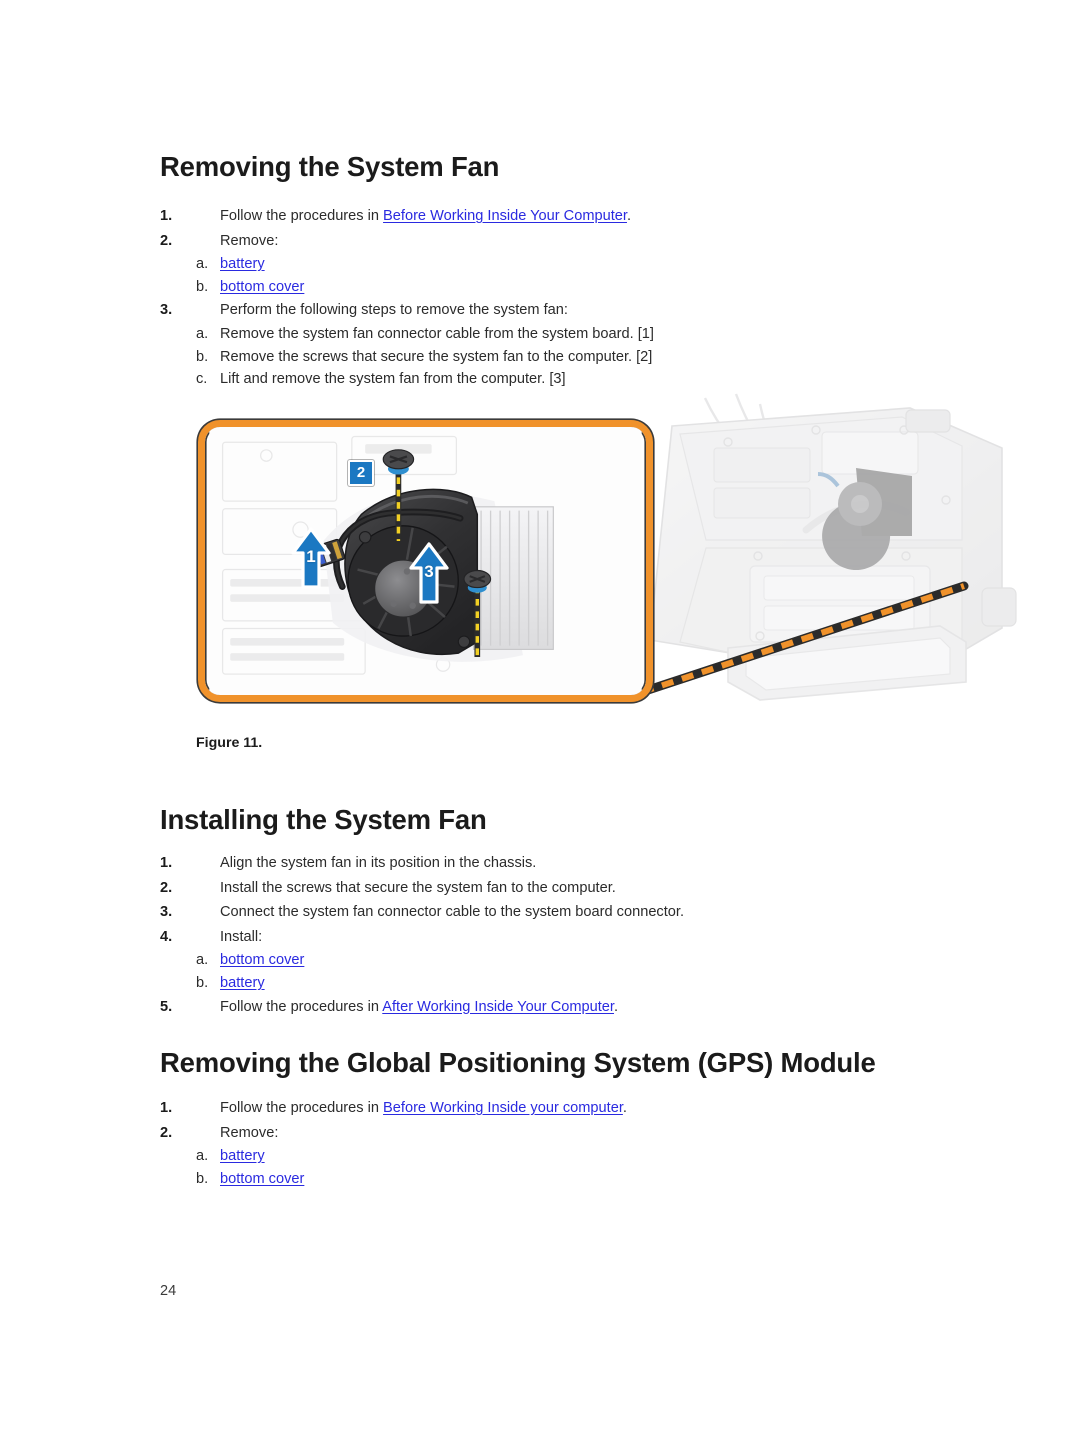 This screenshot has width=1080, height=1434. Describe the element at coordinates (330, 166) in the screenshot. I see `heading-removing-system-fan: Removing the System Fan` at that location.